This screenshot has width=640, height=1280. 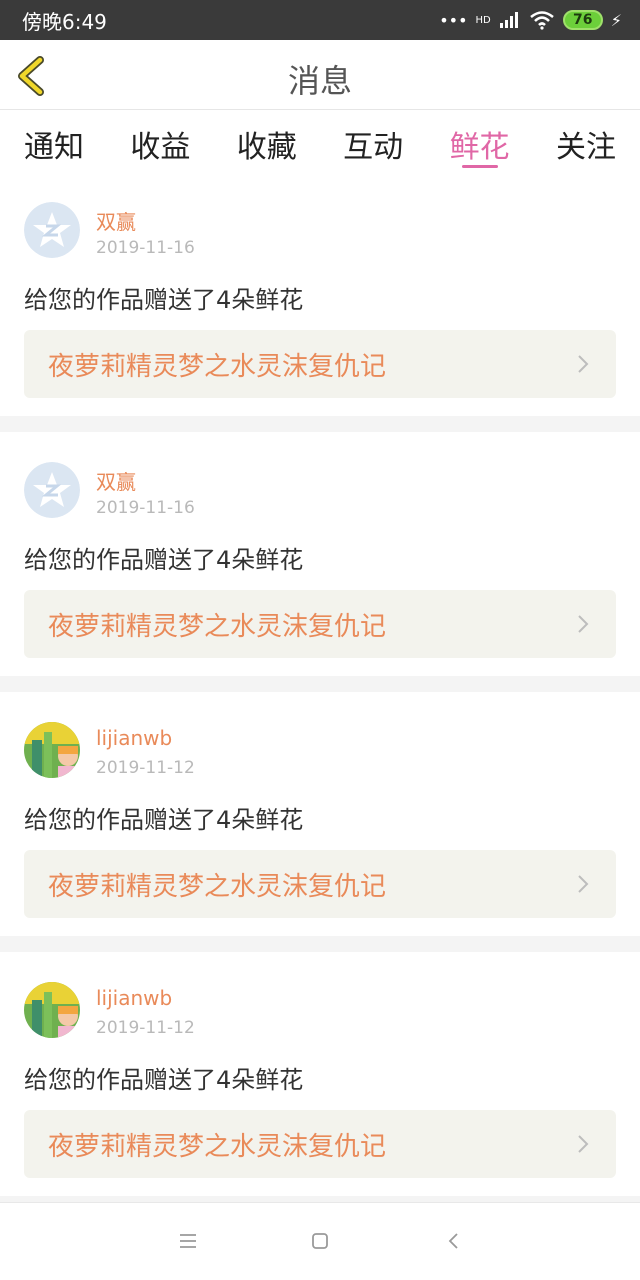 I want to click on status-time: 傍晚6:49, so click(x=64, y=21).